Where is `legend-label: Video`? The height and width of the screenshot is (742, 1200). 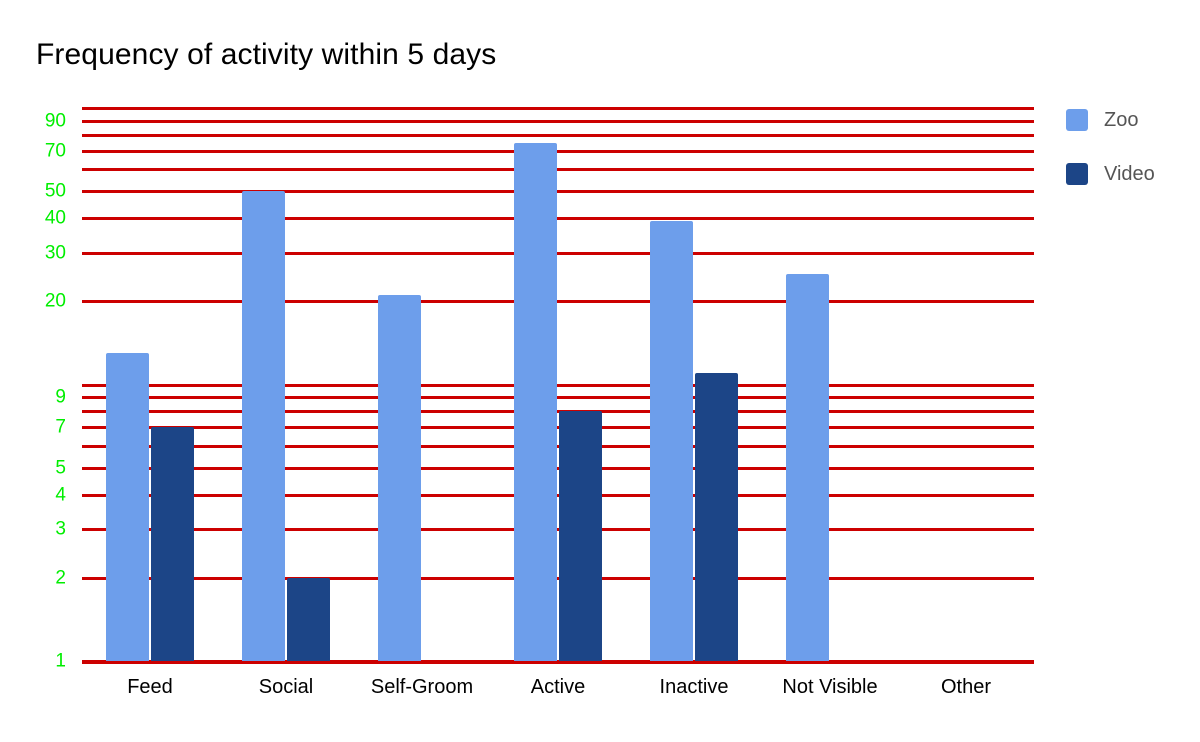 legend-label: Video is located at coordinates (1129, 173).